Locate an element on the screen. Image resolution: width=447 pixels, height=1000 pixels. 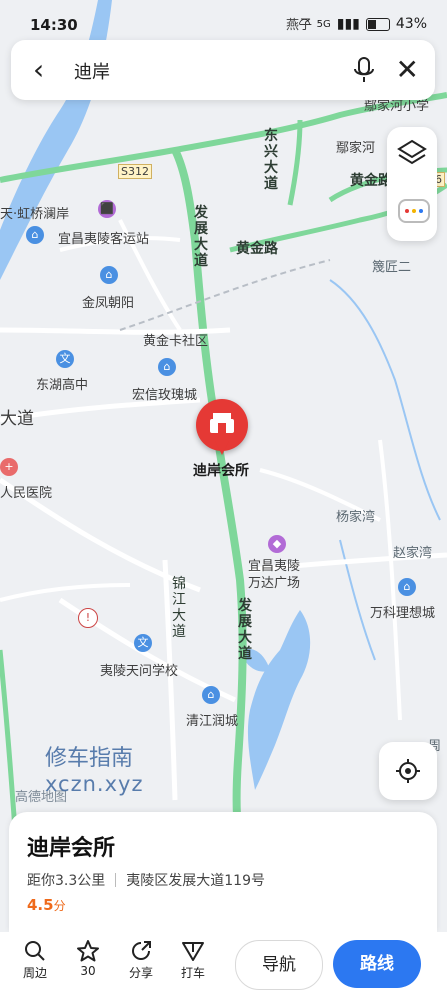
map-label-yejiahe: 鄢家河 is located at coordinates (356, 148).